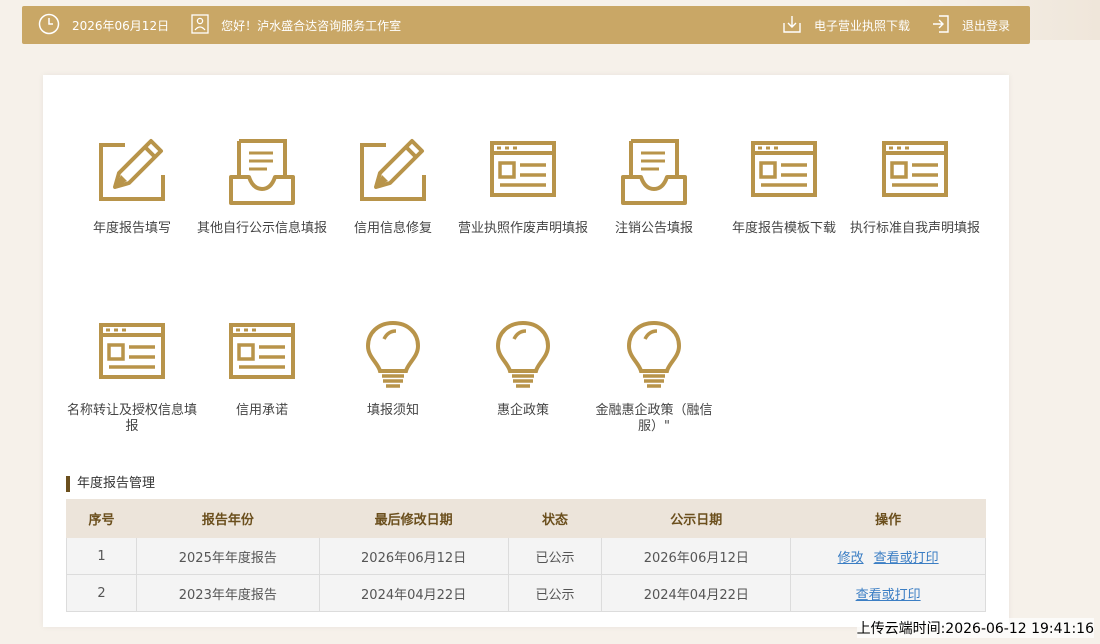  What do you see at coordinates (392, 228) in the screenshot?
I see `tile-label: 信用信息修复` at bounding box center [392, 228].